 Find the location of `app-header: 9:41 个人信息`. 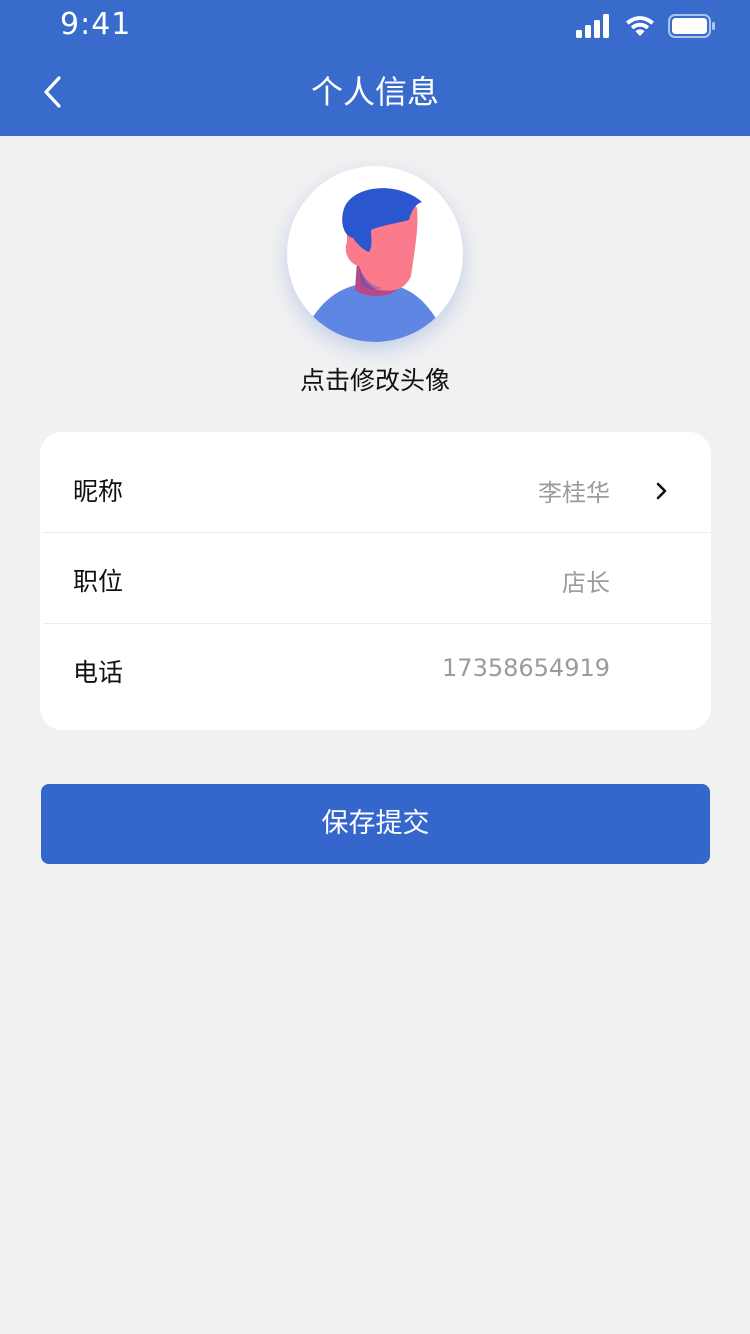

app-header: 9:41 个人信息 is located at coordinates (375, 68).